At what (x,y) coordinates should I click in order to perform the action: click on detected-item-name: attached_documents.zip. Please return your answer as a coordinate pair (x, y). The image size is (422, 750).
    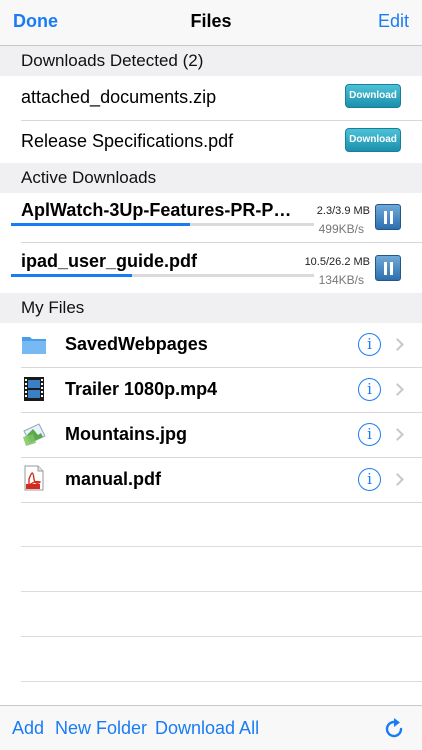
    Looking at the image, I should click on (119, 97).